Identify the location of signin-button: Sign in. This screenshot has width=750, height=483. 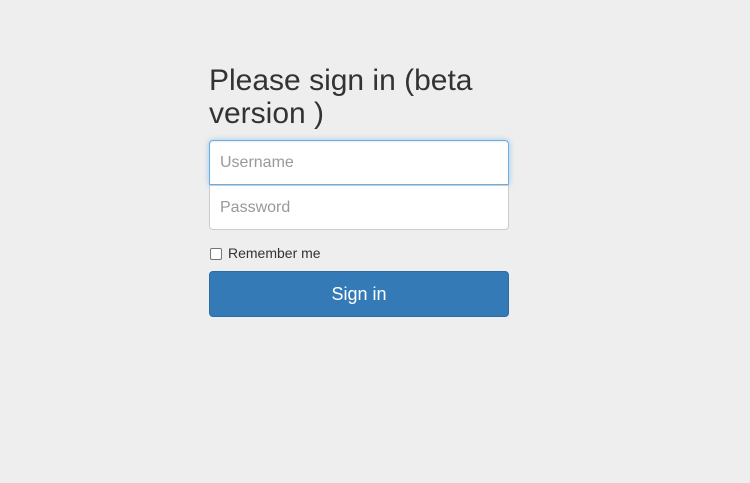
(359, 294).